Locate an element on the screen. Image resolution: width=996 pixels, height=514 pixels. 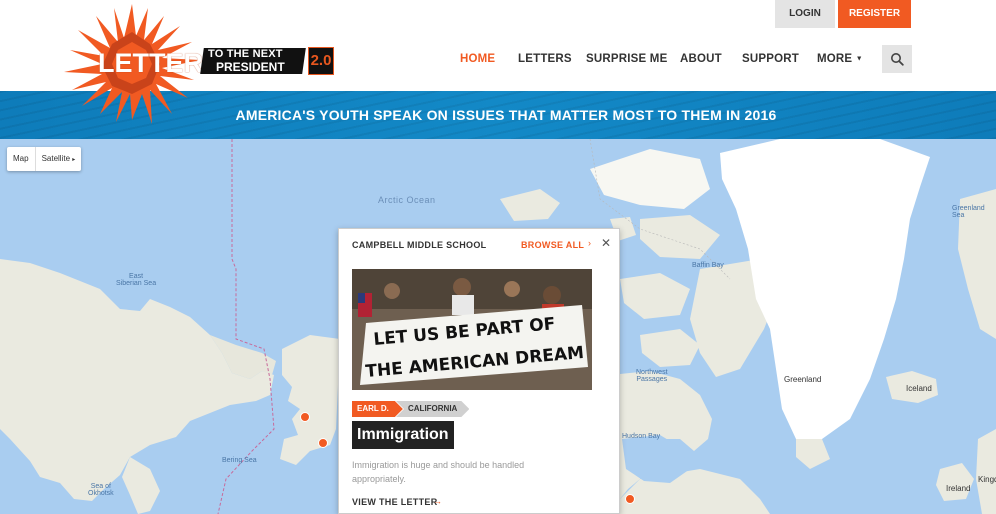
label-bering-sea: Bering Sea is located at coordinates (239, 460).